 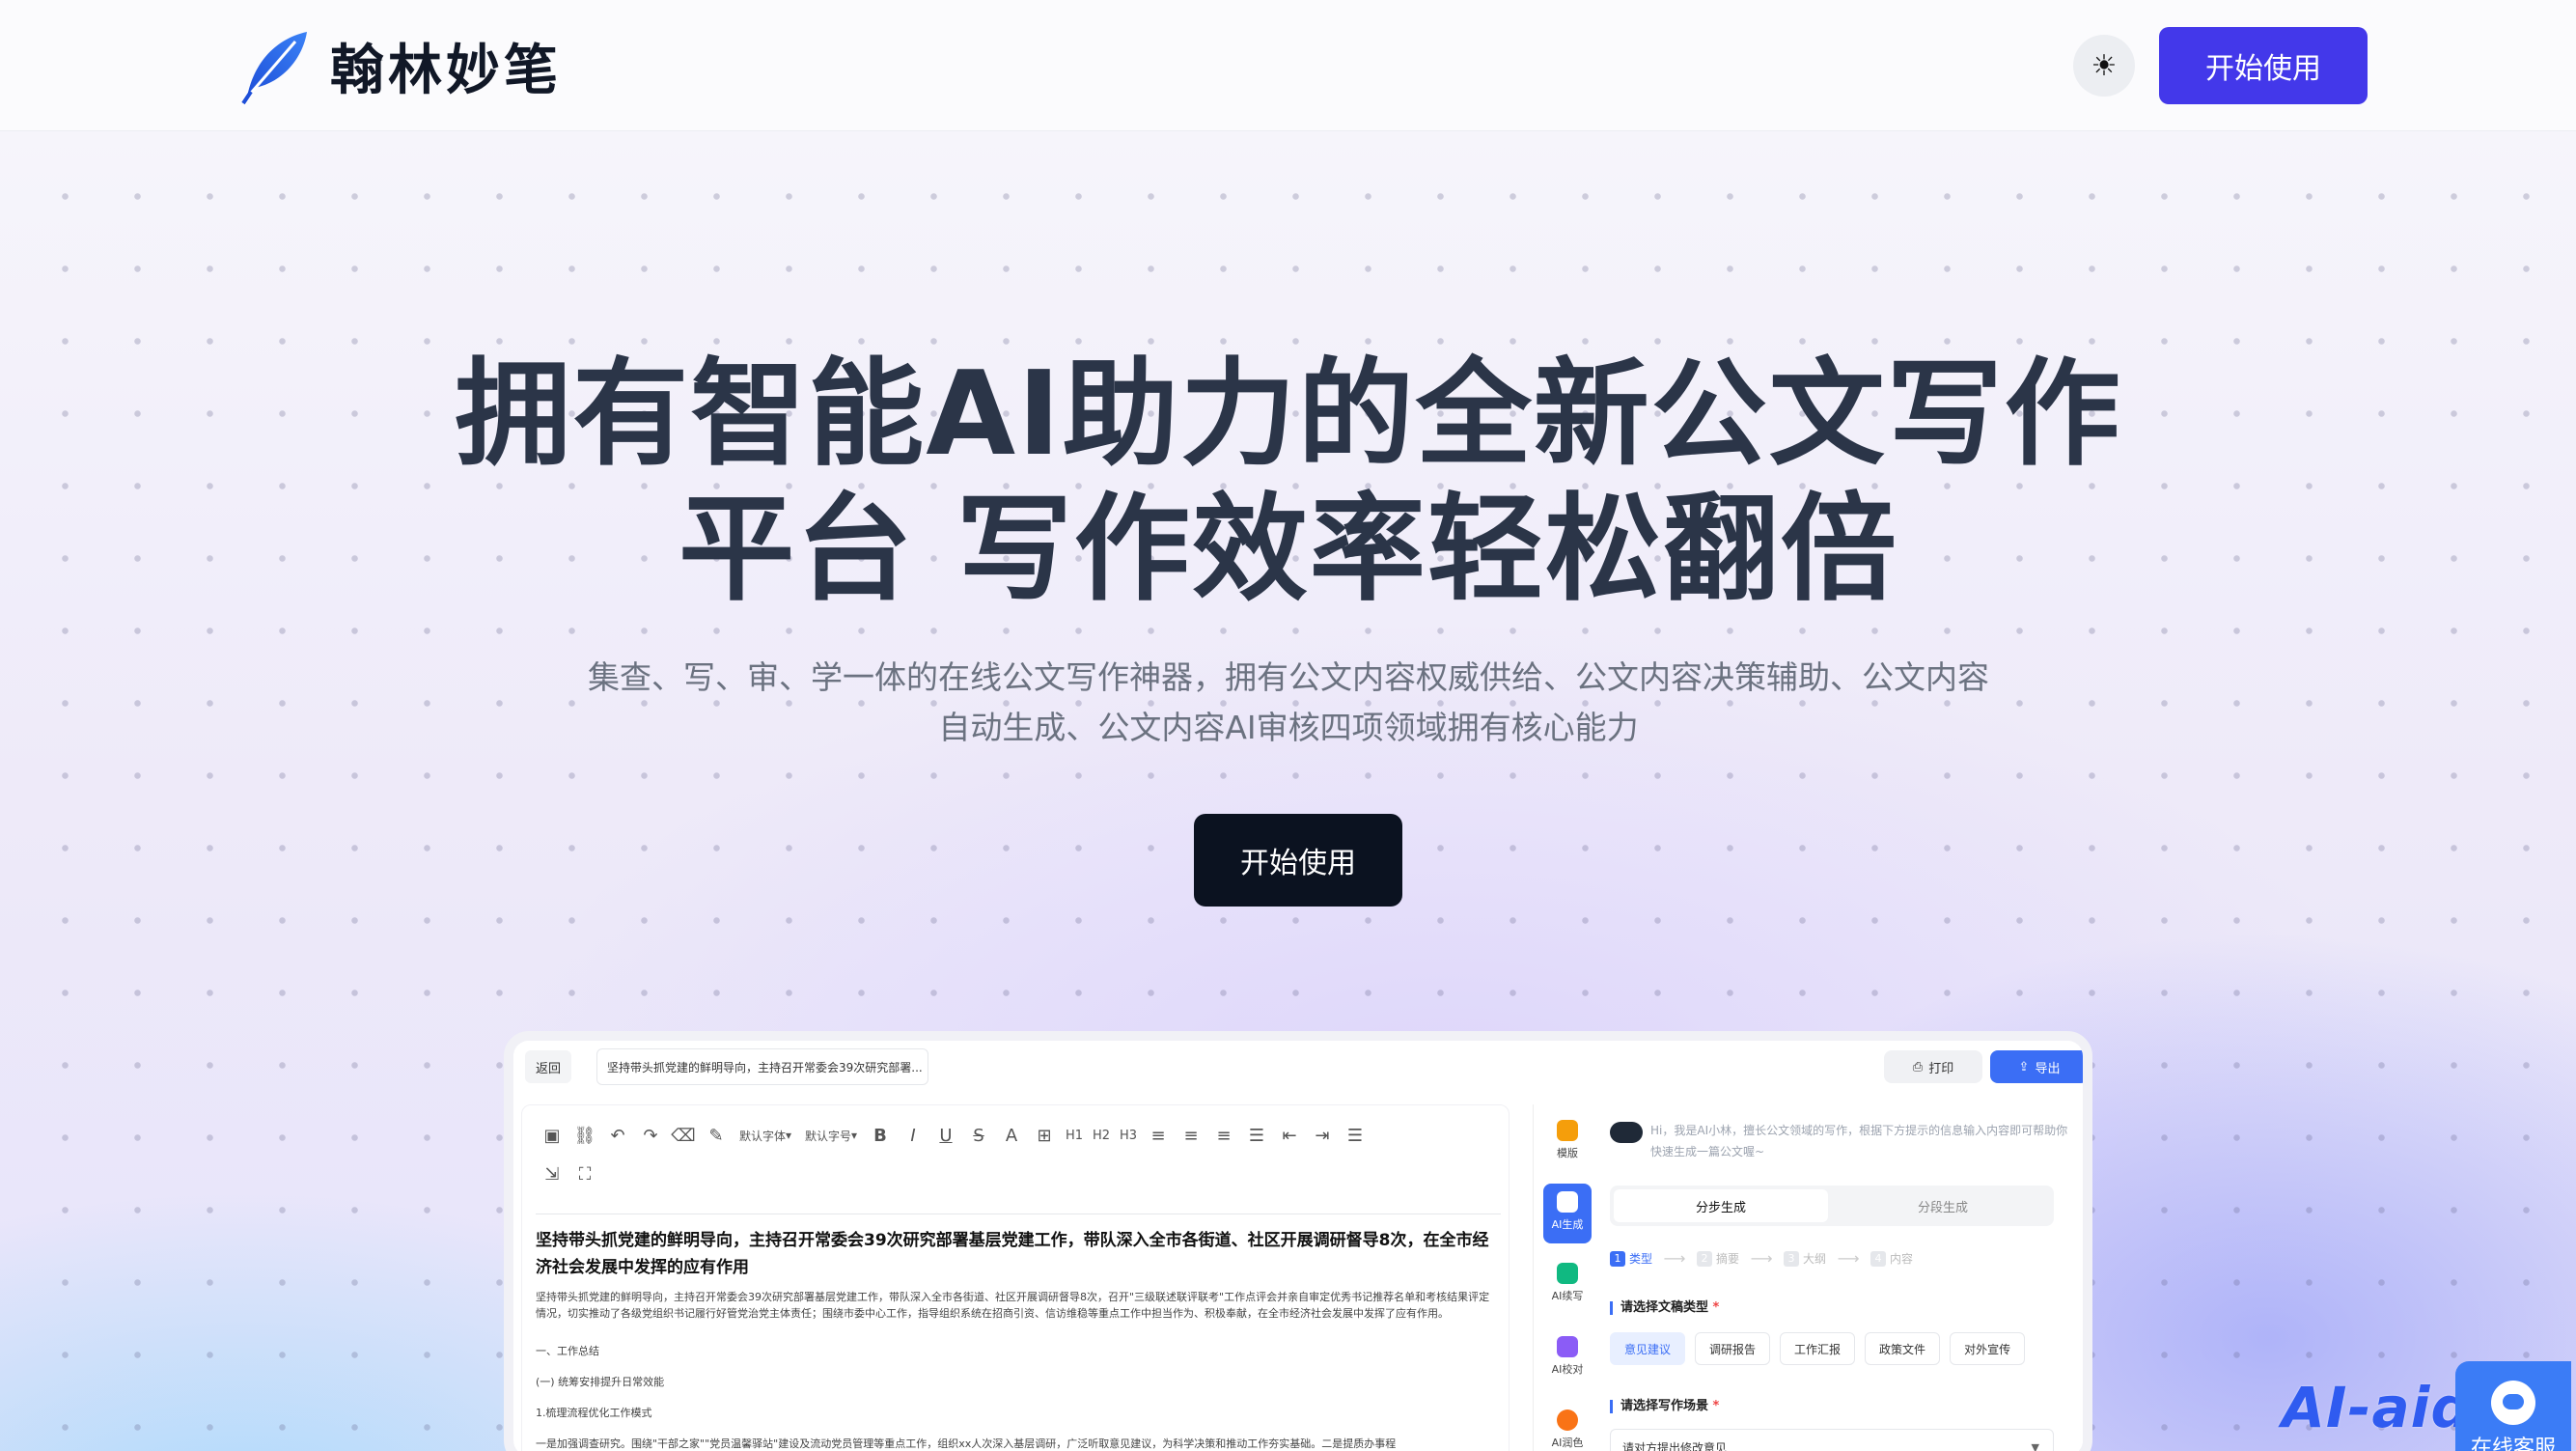 I want to click on scene-label-text: 请选择写作场景, so click(x=1664, y=1406).